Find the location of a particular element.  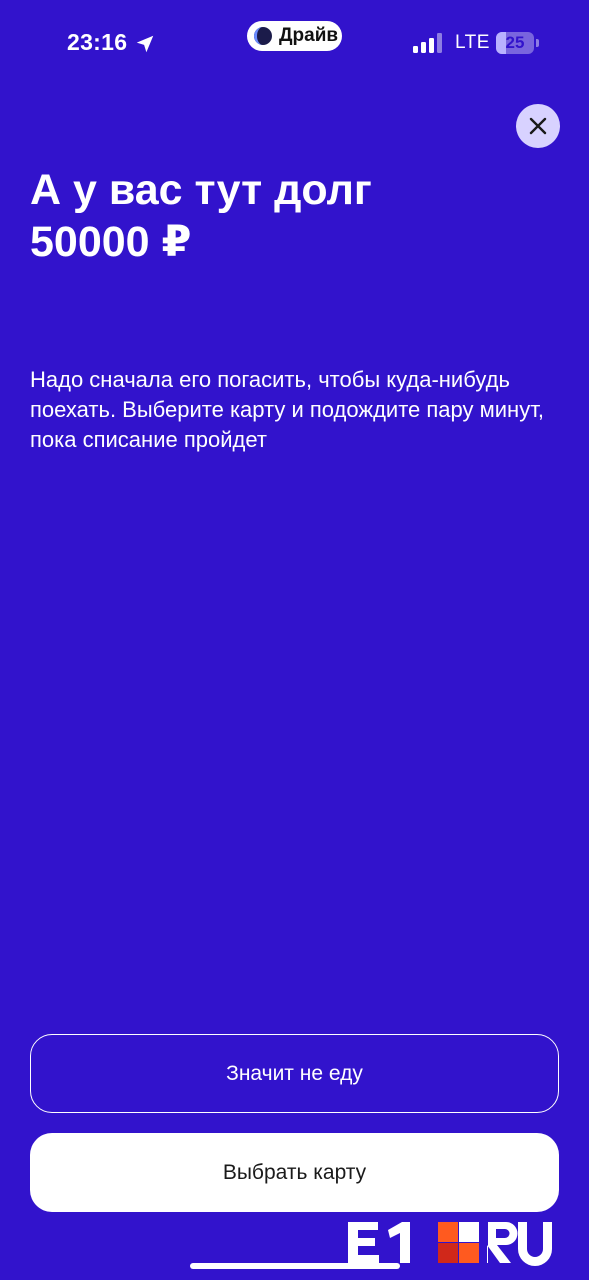

battery-icon: 25 is located at coordinates (518, 43).